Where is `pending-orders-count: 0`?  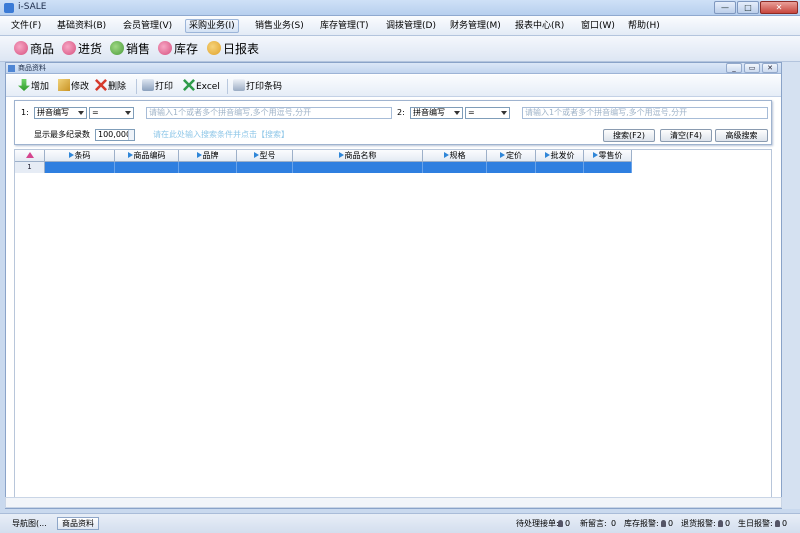
pending-orders-count: 0 is located at coordinates (568, 523).